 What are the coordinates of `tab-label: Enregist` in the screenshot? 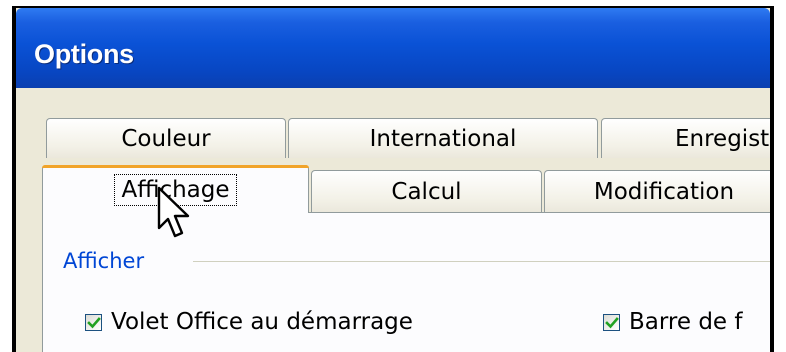 It's located at (722, 138).